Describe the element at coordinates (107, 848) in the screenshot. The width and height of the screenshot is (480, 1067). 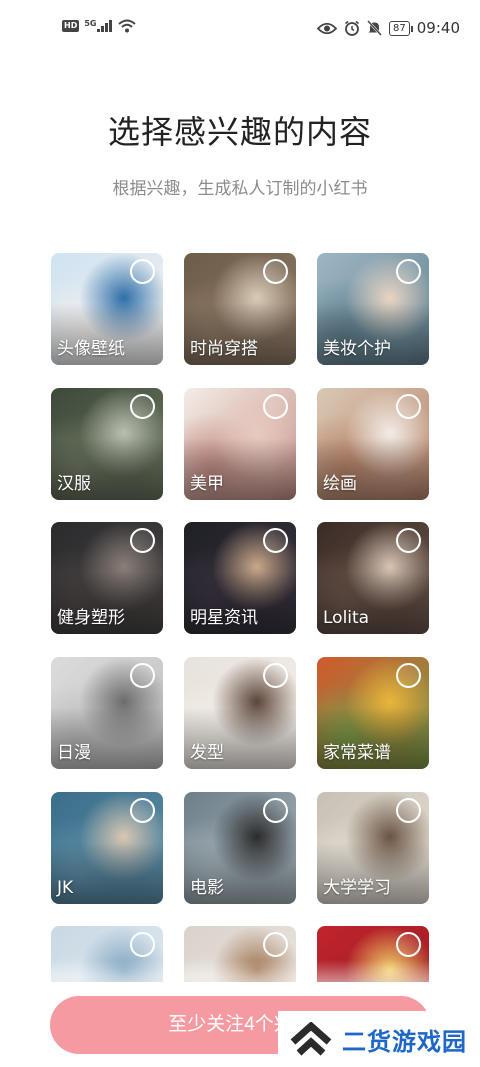
I see `category-tile: JK` at that location.